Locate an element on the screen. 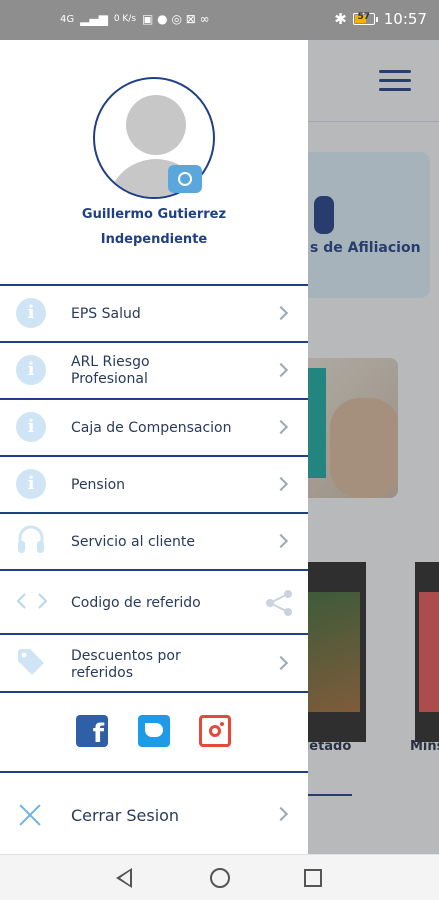 This screenshot has height=900, width=439. tag-icon is located at coordinates (31, 662).